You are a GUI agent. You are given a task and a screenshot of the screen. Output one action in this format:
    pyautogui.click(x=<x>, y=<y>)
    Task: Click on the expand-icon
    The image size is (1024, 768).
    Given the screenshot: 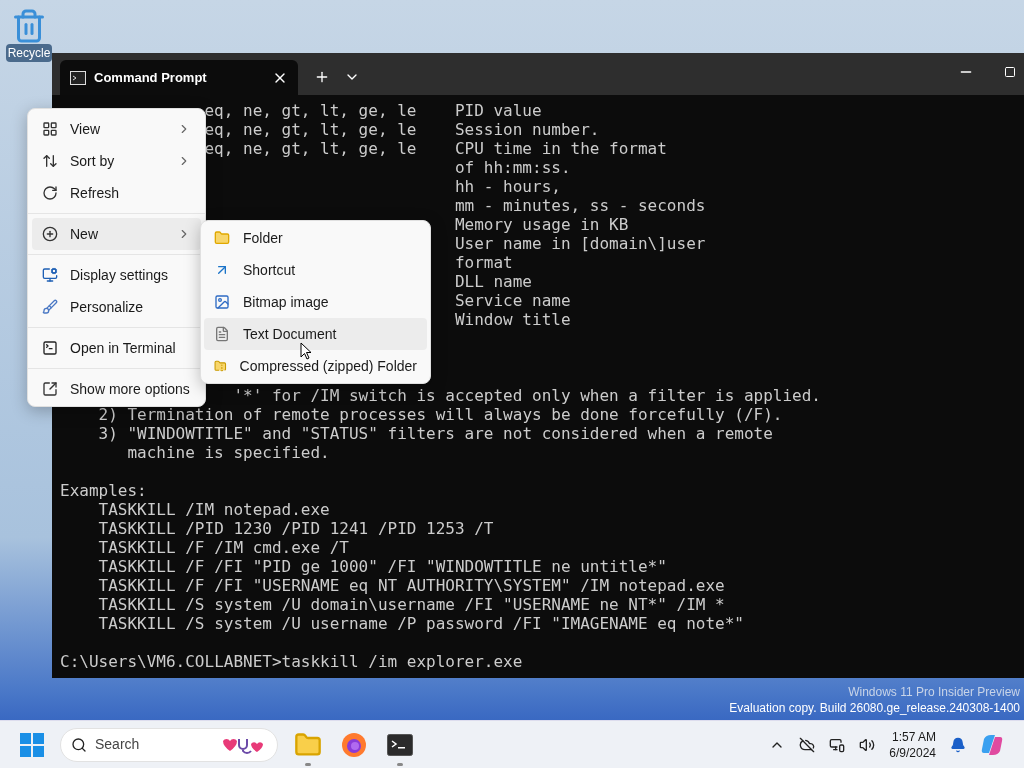 What is the action you would take?
    pyautogui.click(x=50, y=389)
    